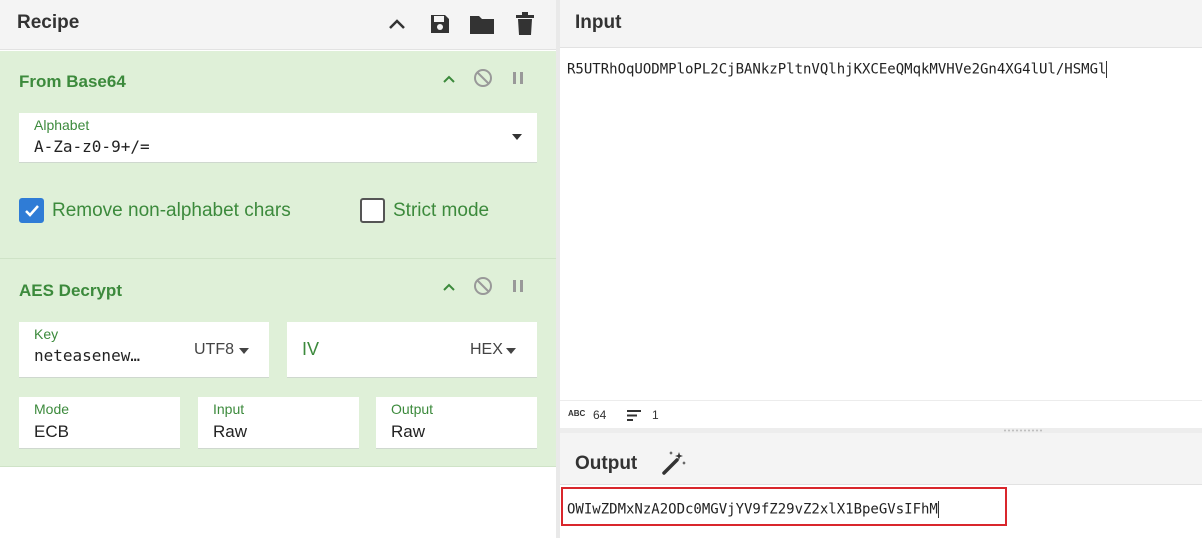 The image size is (1202, 538). Describe the element at coordinates (412, 409) in the screenshot. I see `field-label: Output` at that location.